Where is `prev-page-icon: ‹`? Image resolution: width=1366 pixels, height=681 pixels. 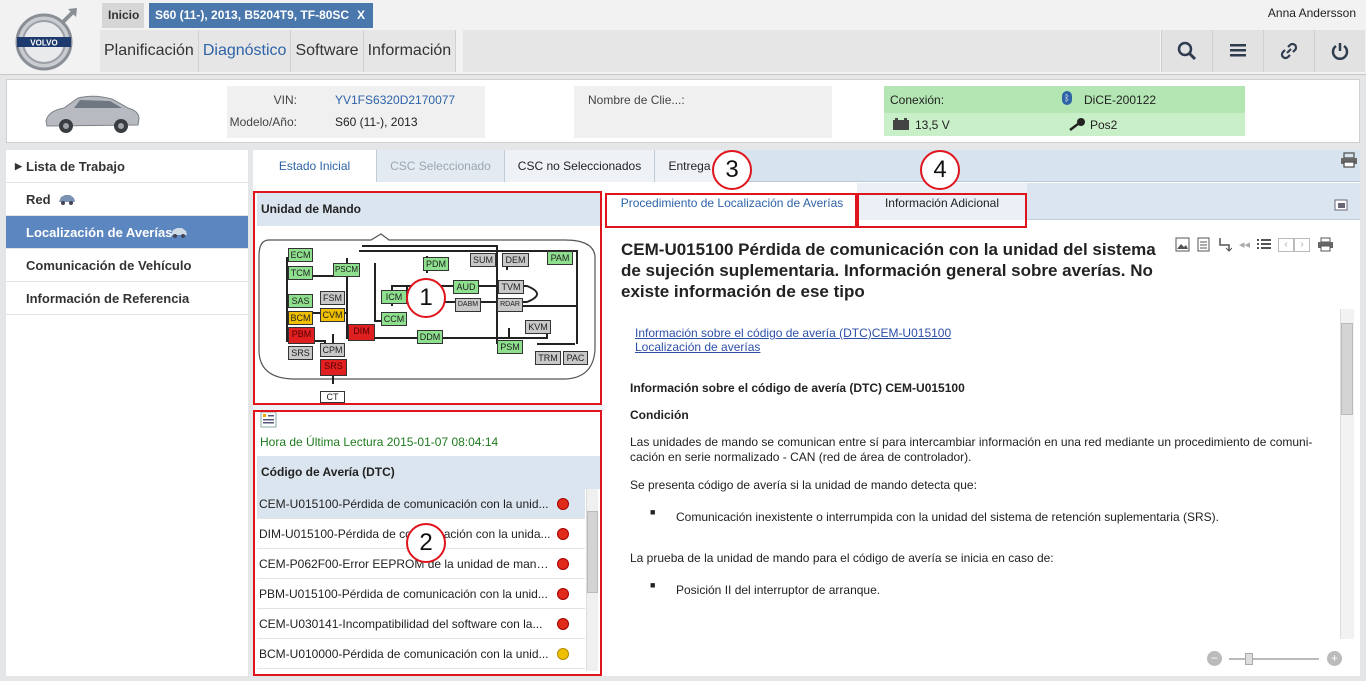
prev-page-icon: ‹ is located at coordinates (1286, 244).